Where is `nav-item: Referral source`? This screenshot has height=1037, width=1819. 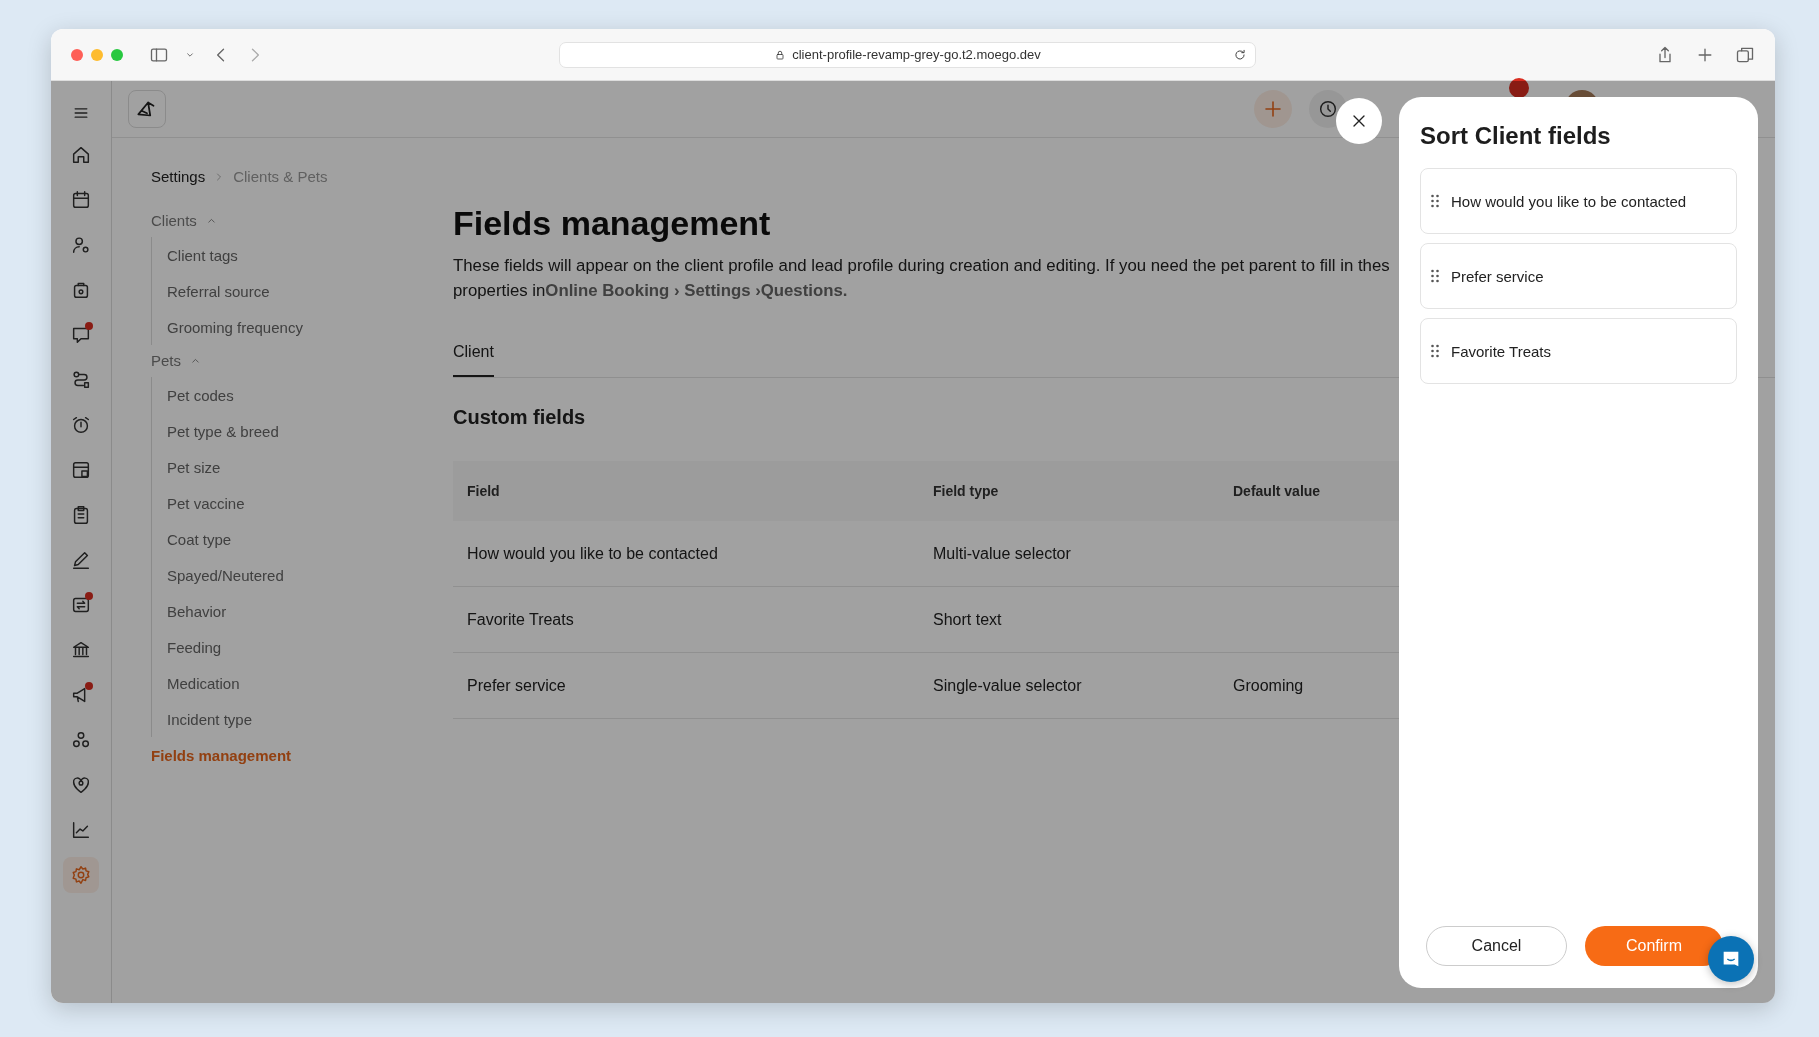
nav-item: Referral source is located at coordinates (218, 291).